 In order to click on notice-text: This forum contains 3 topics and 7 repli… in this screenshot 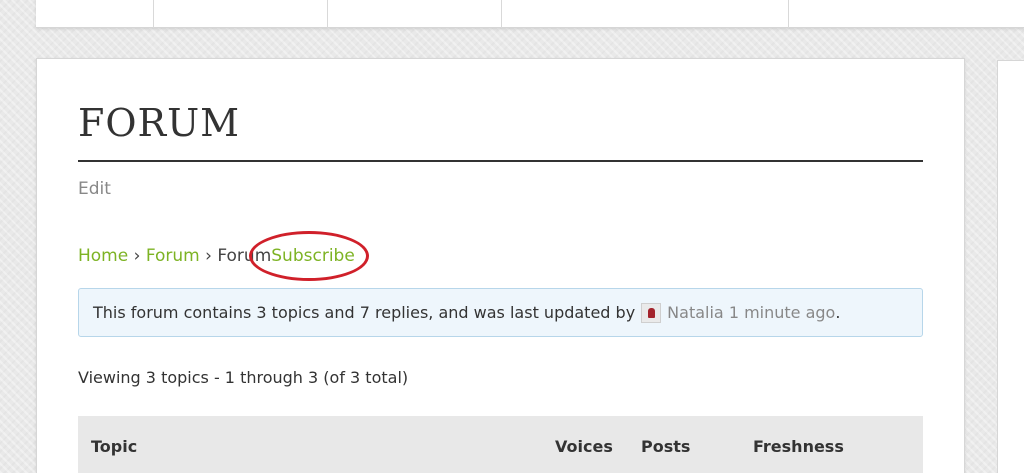, I will do `click(364, 312)`.